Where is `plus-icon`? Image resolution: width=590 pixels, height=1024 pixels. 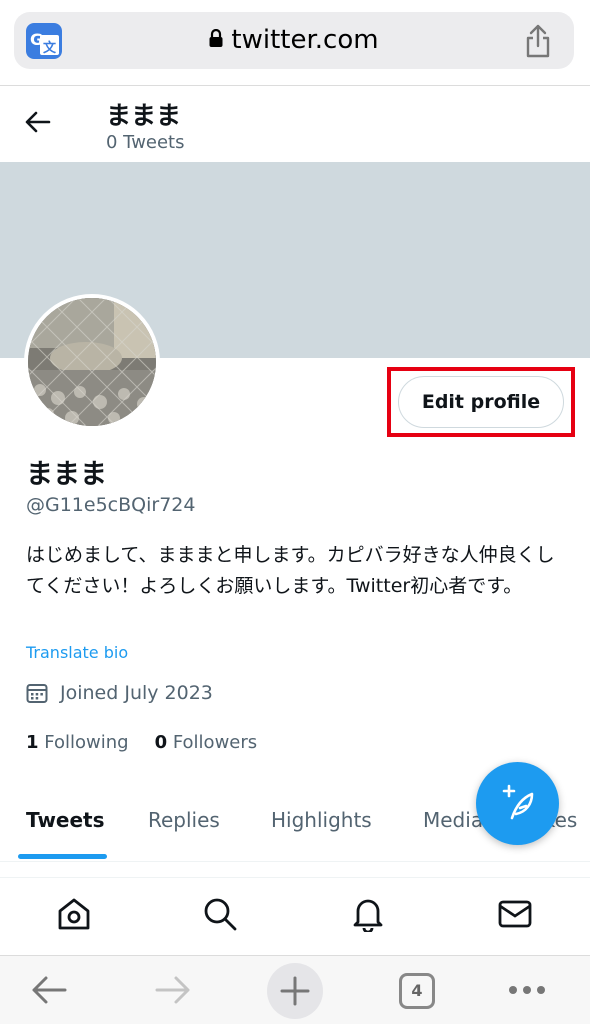
plus-icon is located at coordinates (295, 991).